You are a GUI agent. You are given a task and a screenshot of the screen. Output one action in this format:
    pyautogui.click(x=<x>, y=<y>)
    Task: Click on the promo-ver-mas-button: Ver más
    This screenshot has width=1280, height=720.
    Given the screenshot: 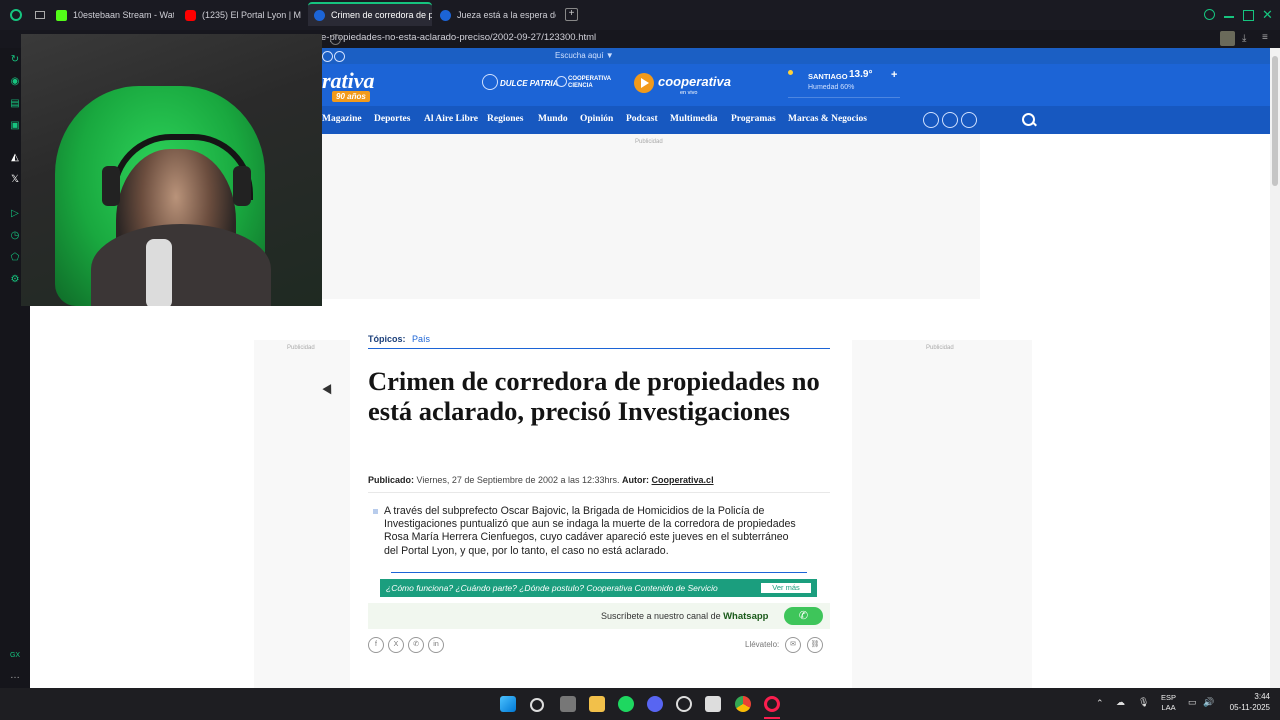 What is the action you would take?
    pyautogui.click(x=786, y=588)
    